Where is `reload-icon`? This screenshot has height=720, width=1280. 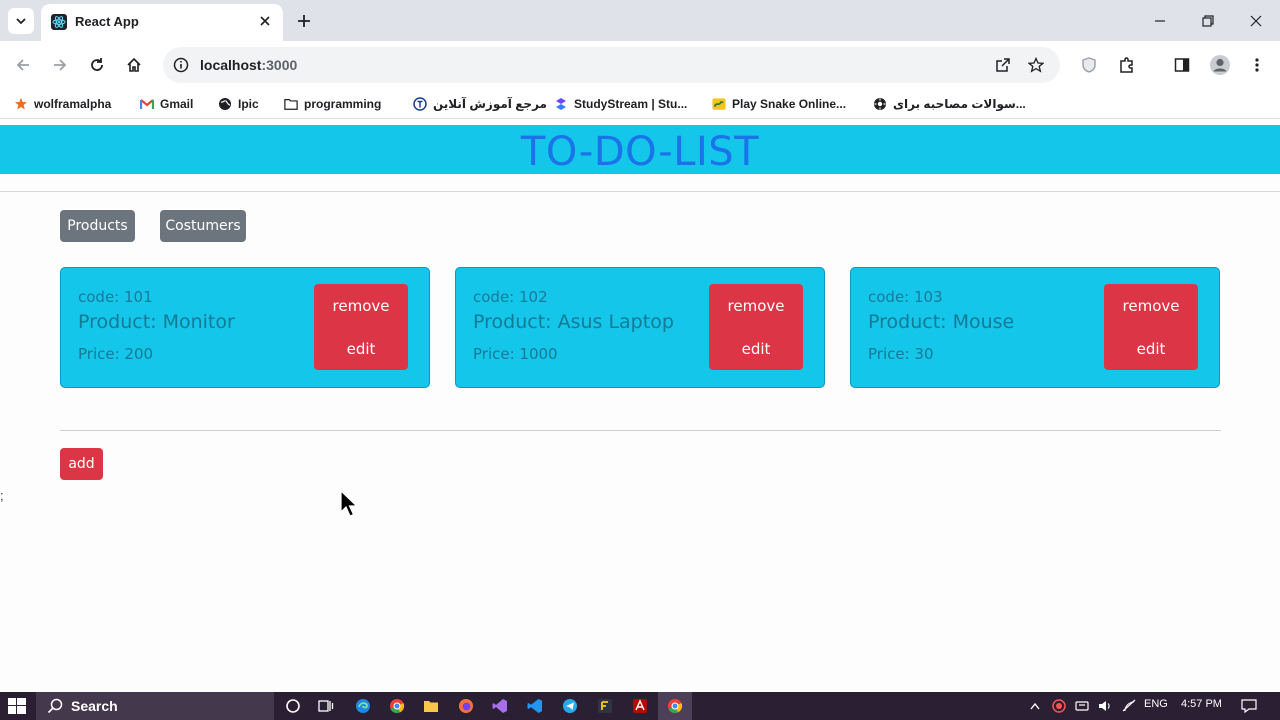
reload-icon is located at coordinates (97, 64).